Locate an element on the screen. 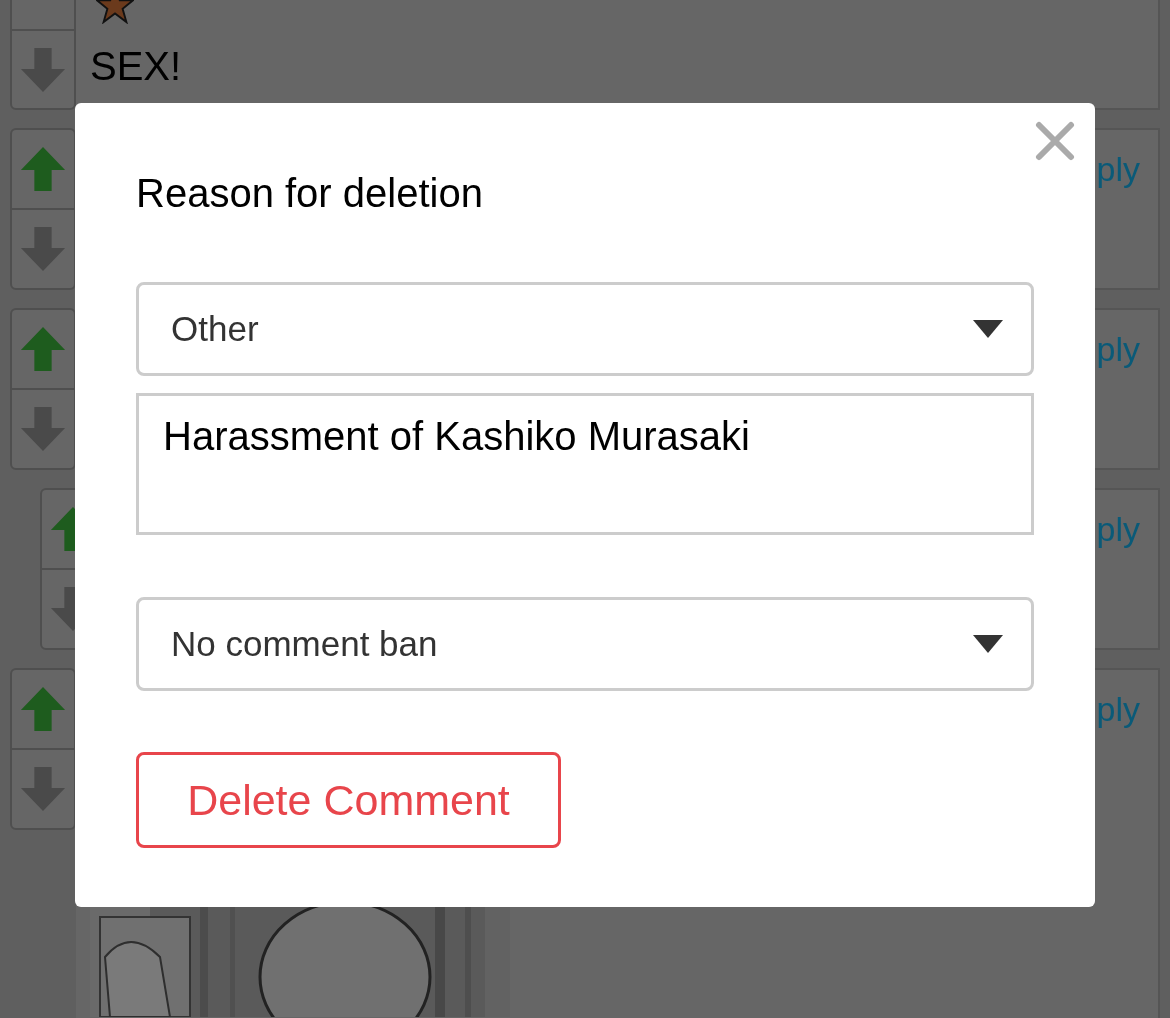  delete-comment-button: Delete Comment is located at coordinates (348, 800).